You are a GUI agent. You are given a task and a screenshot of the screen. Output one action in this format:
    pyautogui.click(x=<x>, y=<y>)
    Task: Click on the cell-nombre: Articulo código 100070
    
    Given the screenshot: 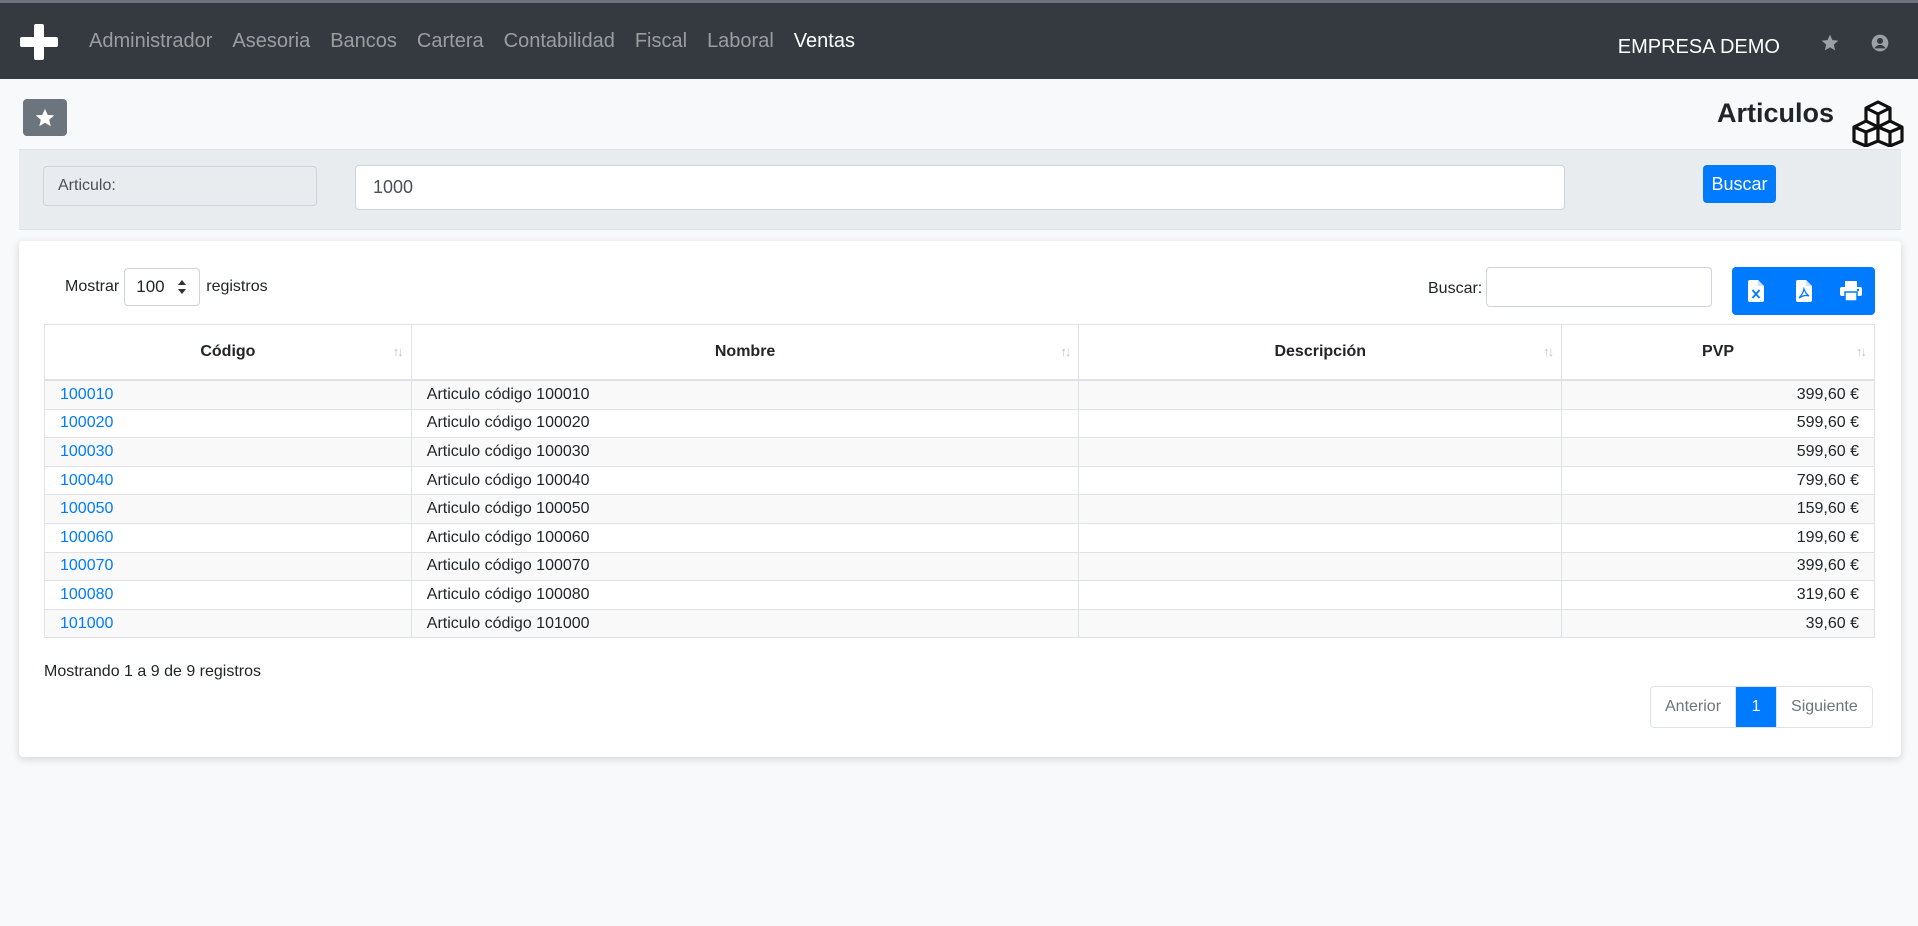 What is the action you would take?
    pyautogui.click(x=745, y=566)
    